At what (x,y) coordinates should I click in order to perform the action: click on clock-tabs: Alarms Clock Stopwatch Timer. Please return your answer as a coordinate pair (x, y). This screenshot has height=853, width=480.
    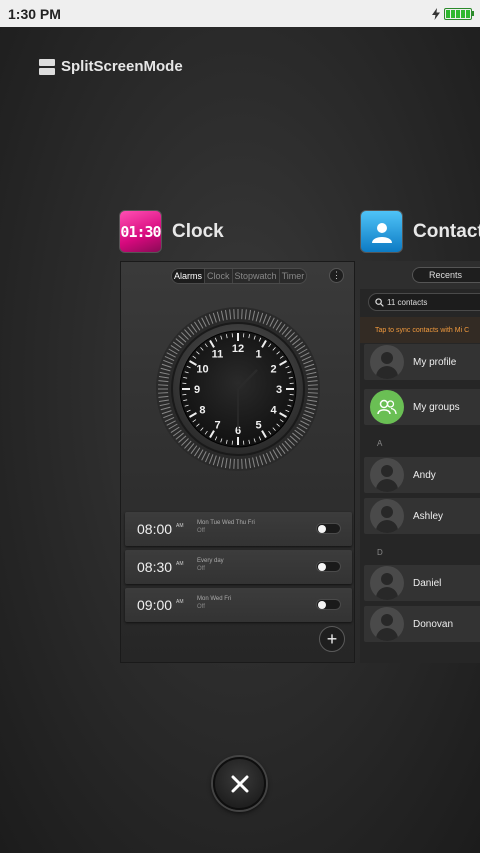
    Looking at the image, I should click on (239, 276).